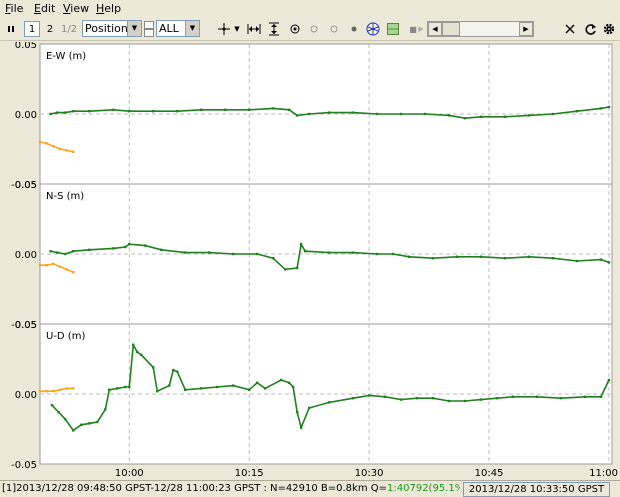 The width and height of the screenshot is (620, 497). I want to click on close-icon, so click(570, 29).